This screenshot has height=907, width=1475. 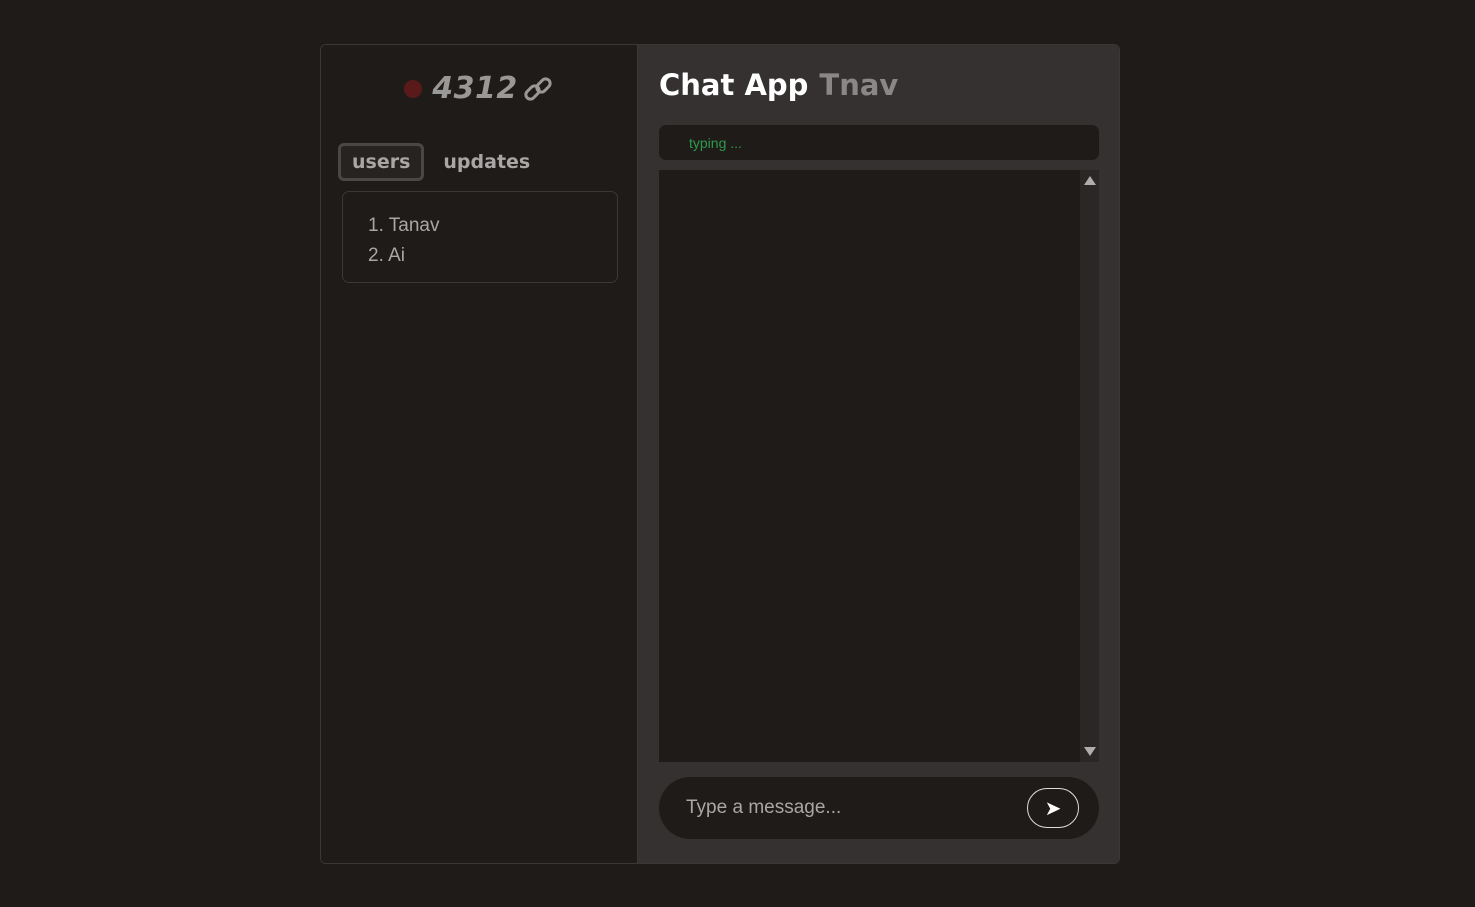 What do you see at coordinates (538, 89) in the screenshot?
I see `link-icon` at bounding box center [538, 89].